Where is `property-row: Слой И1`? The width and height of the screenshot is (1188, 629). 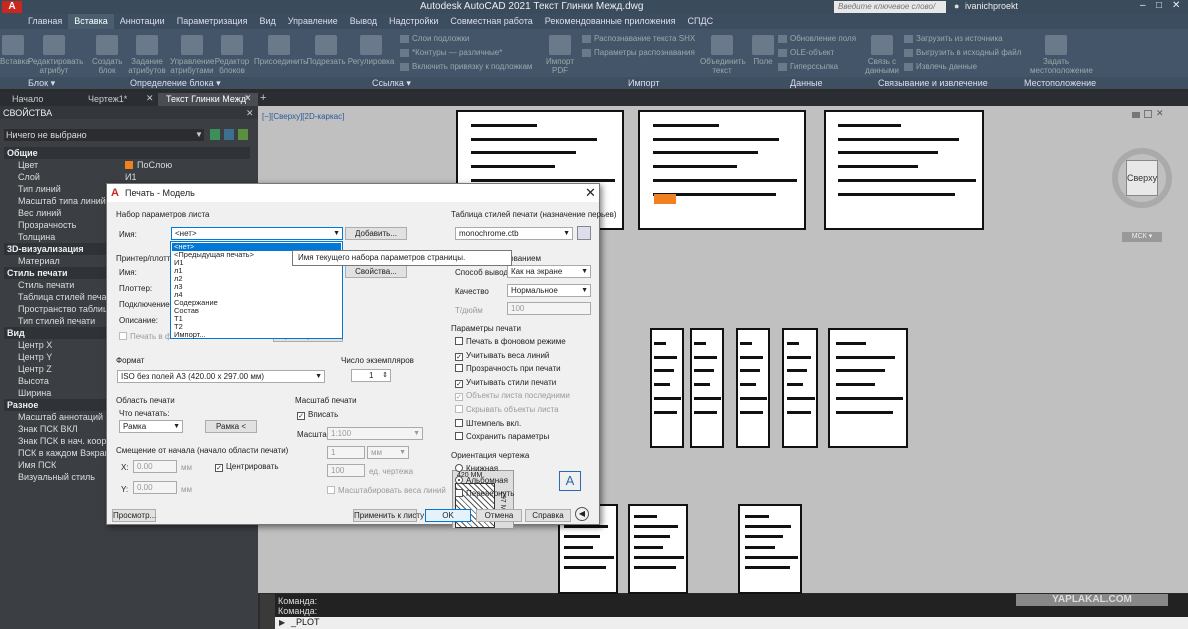 property-row: Слой И1 is located at coordinates (127, 177).